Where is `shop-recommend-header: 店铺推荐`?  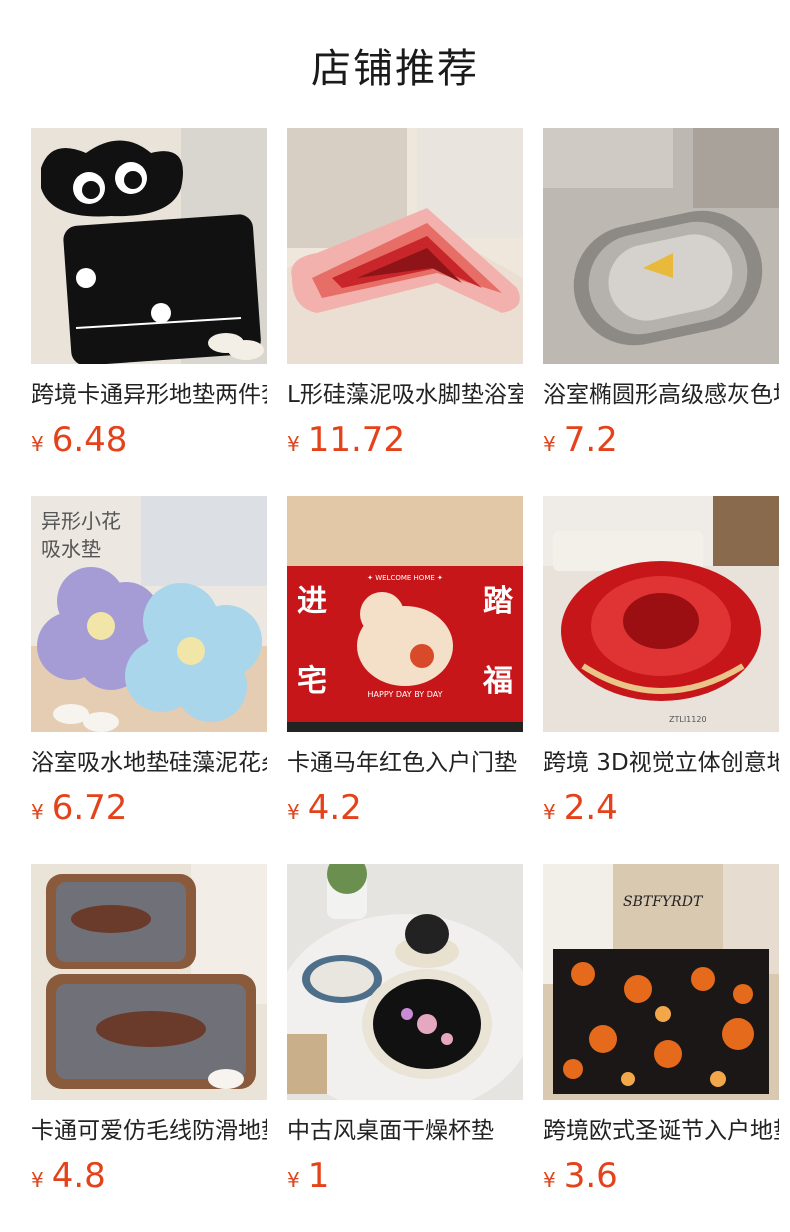 shop-recommend-header: 店铺推荐 is located at coordinates (395, 64).